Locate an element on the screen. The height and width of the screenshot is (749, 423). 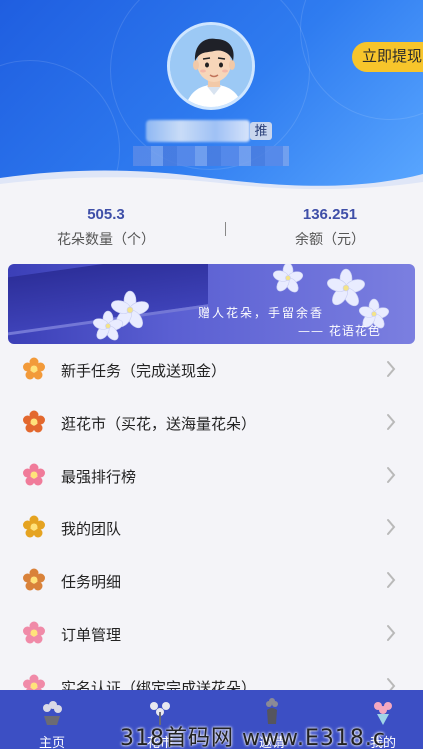
menu-item: 逛花市（买花，送海量花朵） is located at coordinates (211, 422).